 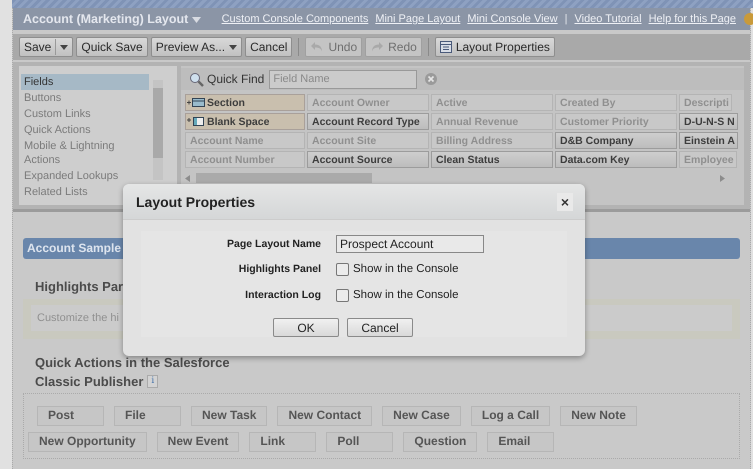 I want to click on help-icon, so click(x=748, y=19).